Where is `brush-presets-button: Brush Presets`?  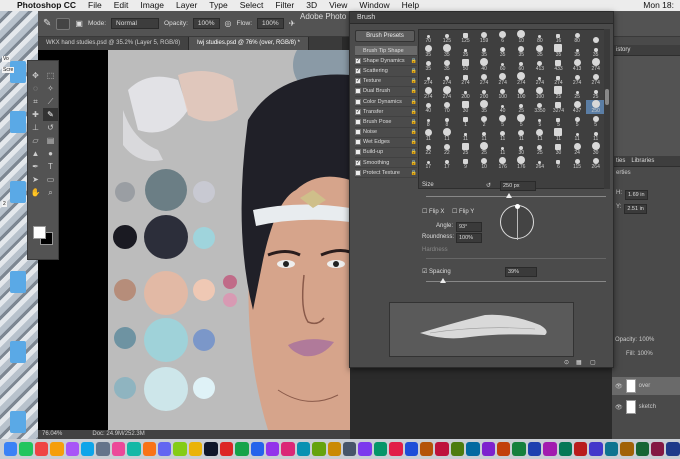
brush-presets-button: Brush Presets is located at coordinates (385, 36).